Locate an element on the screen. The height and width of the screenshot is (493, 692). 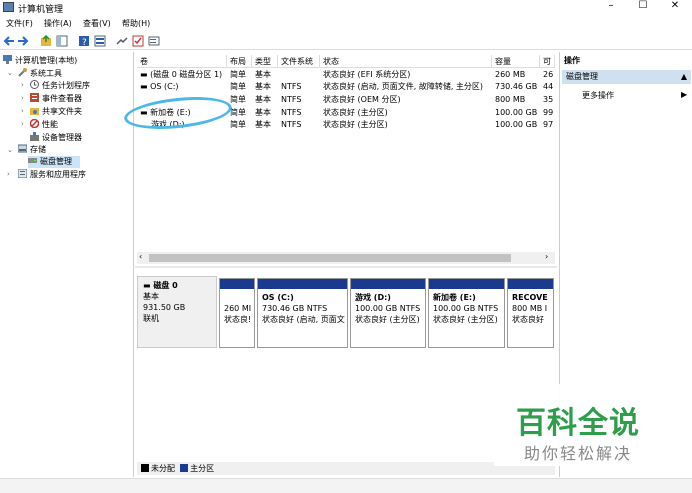
tree-item-disk-management: 磁盘管理 is located at coordinates (54, 162).